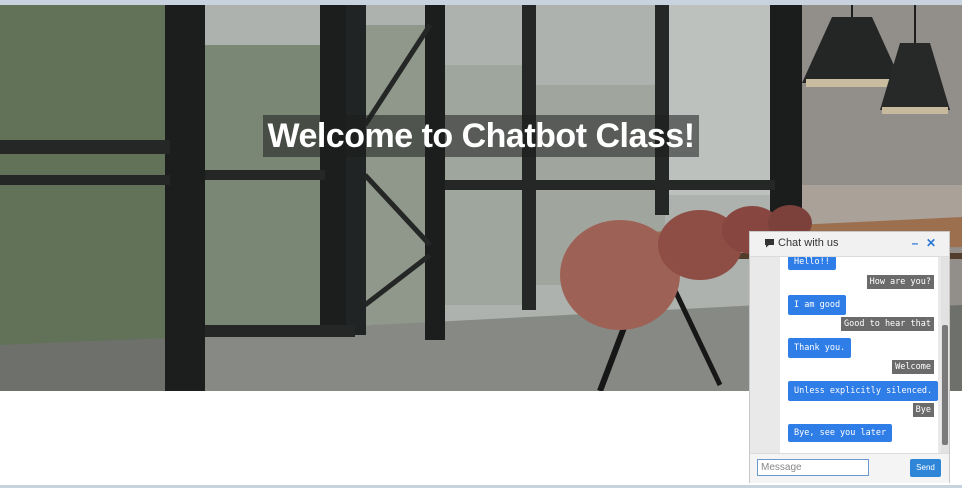  I want to click on scrollbar-thumb, so click(945, 385).